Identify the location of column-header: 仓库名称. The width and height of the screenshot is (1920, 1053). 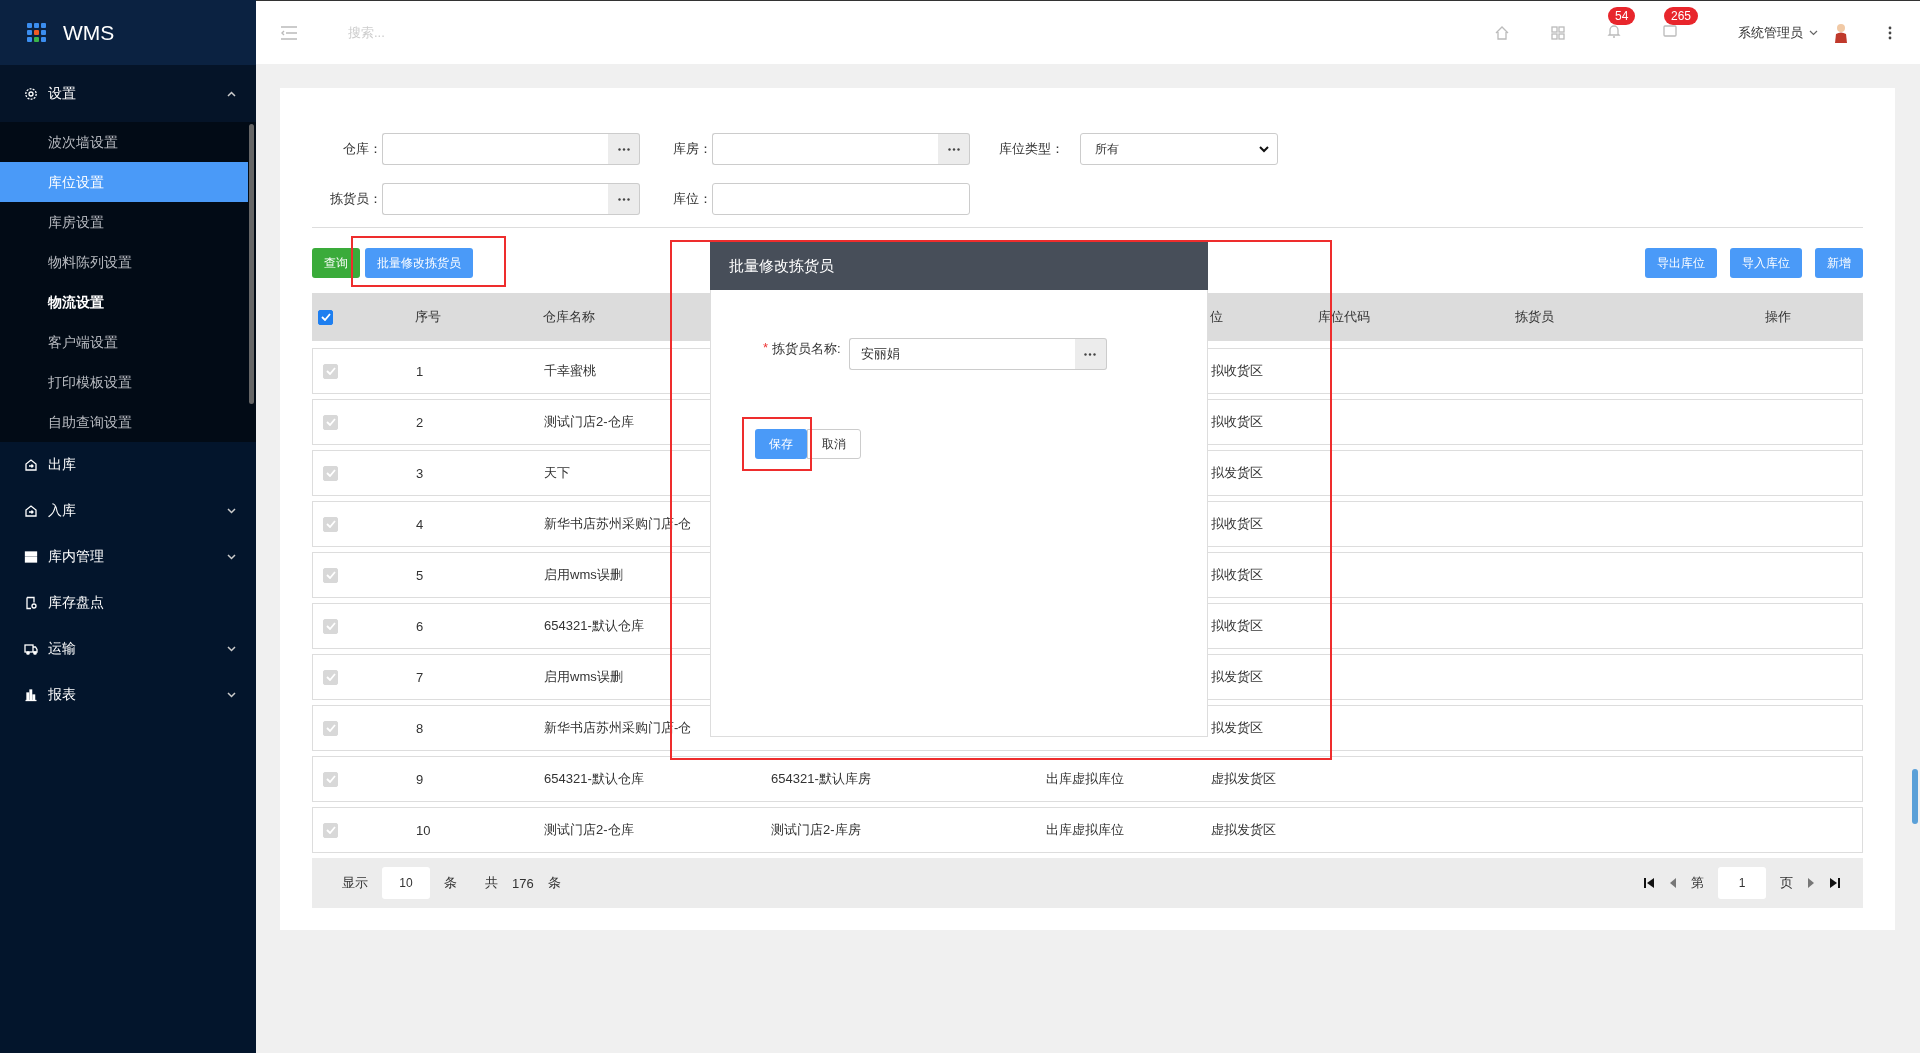
(569, 317).